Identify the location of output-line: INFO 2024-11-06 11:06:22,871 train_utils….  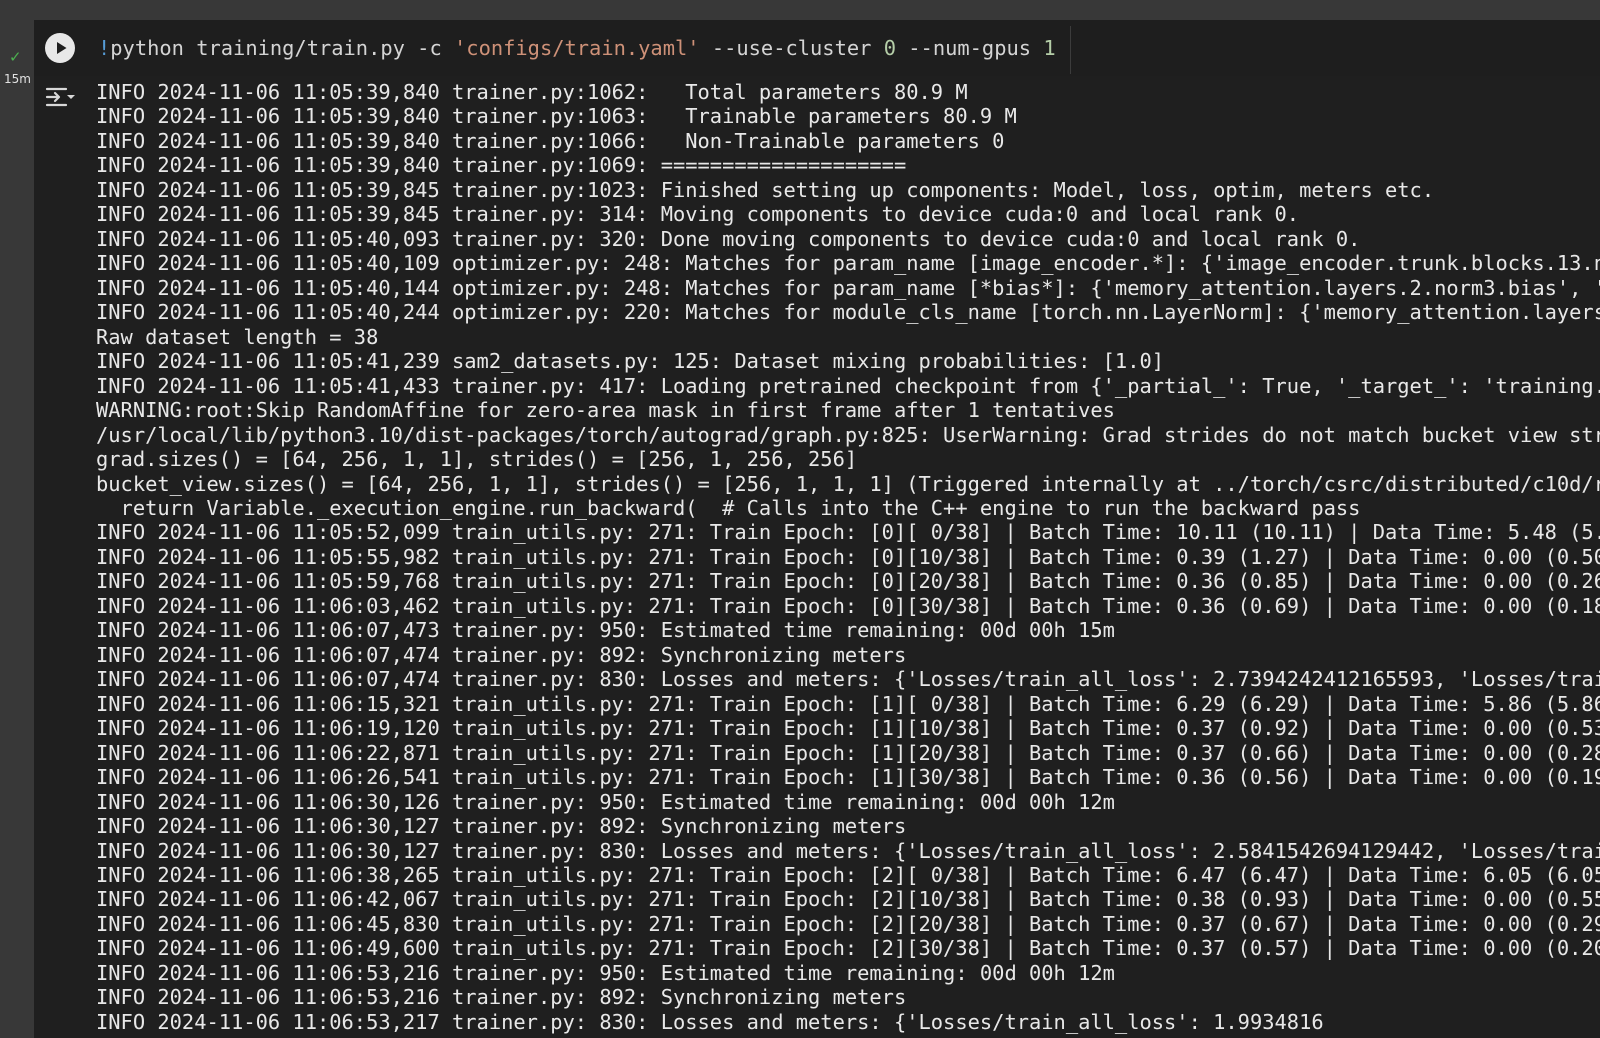
(848, 752).